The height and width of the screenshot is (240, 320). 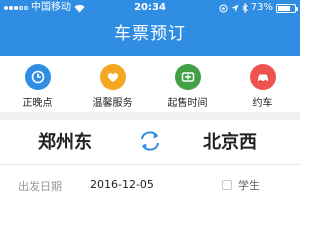 What do you see at coordinates (187, 103) in the screenshot?
I see `shortcut-label: 起售时间` at bounding box center [187, 103].